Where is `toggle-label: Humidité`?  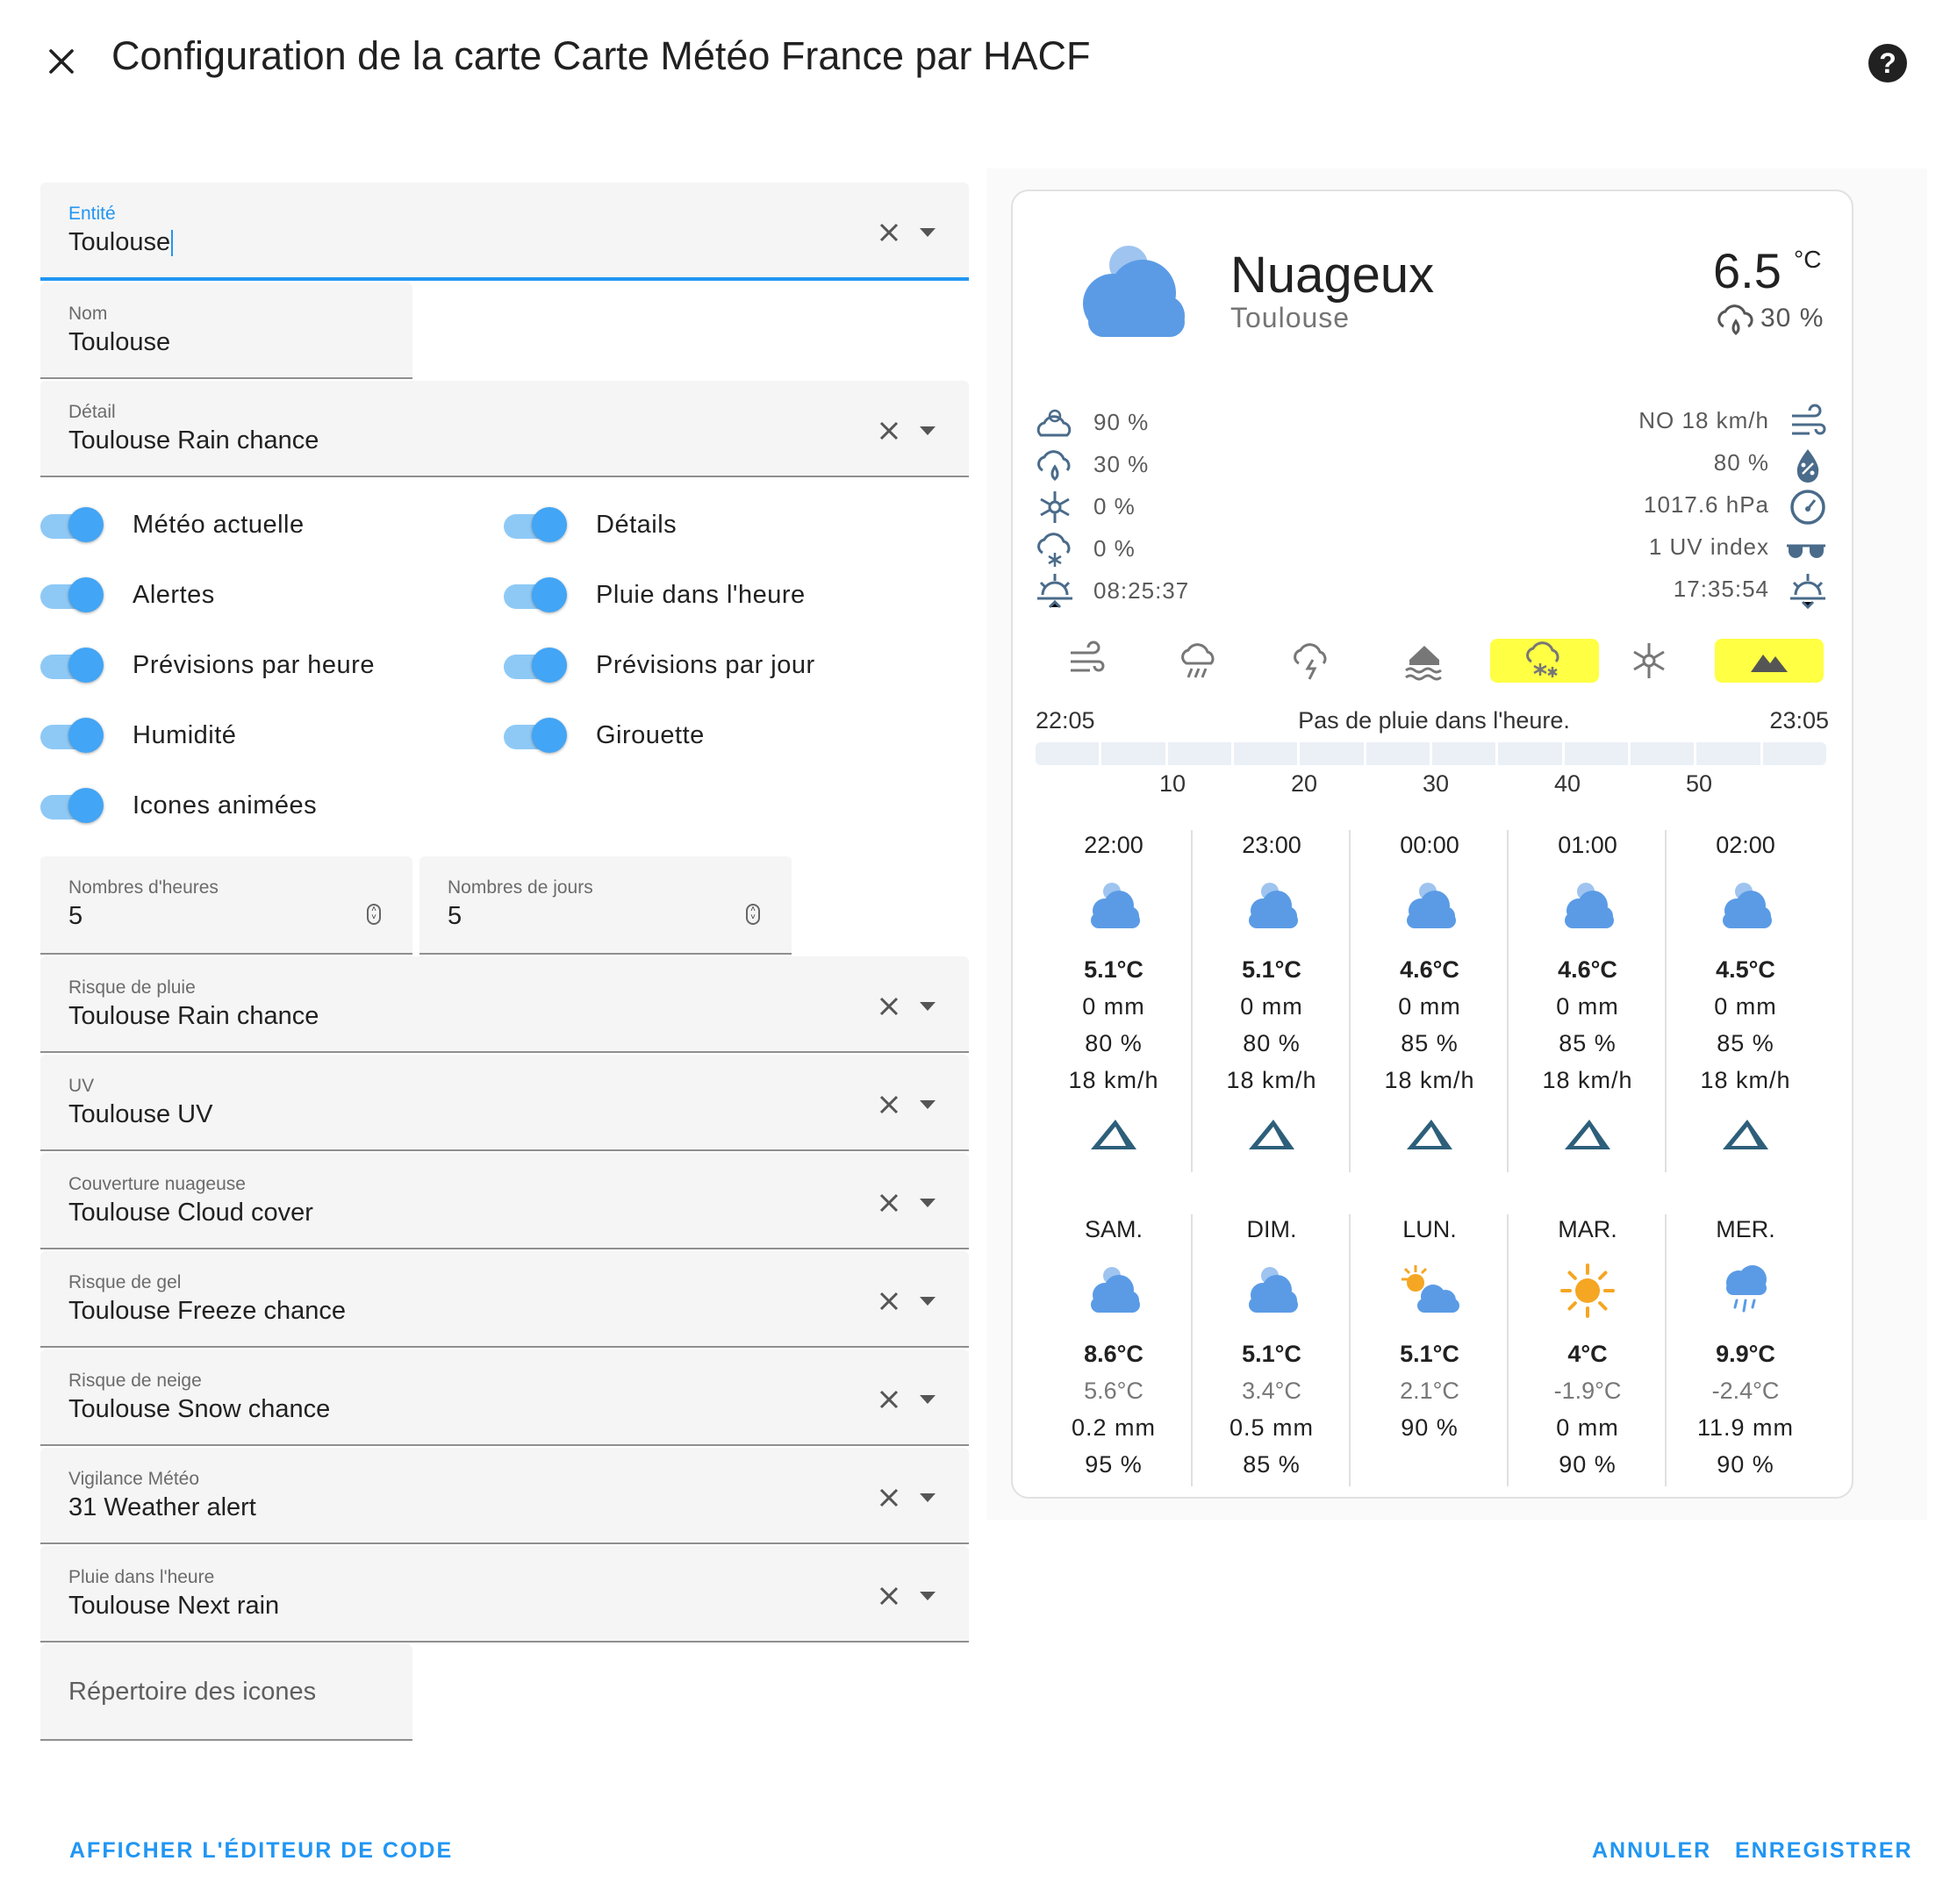 toggle-label: Humidité is located at coordinates (185, 735).